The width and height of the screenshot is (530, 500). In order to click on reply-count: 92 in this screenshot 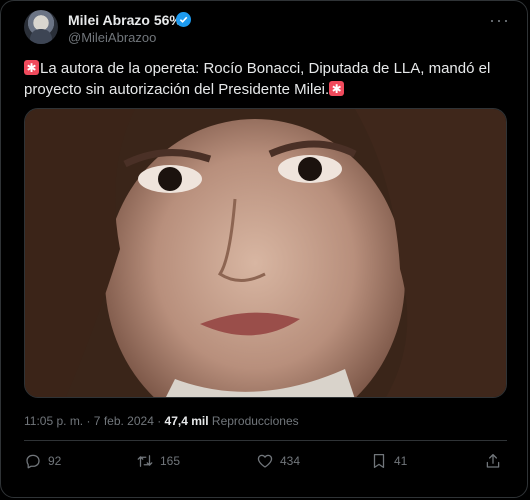, I will do `click(55, 461)`.